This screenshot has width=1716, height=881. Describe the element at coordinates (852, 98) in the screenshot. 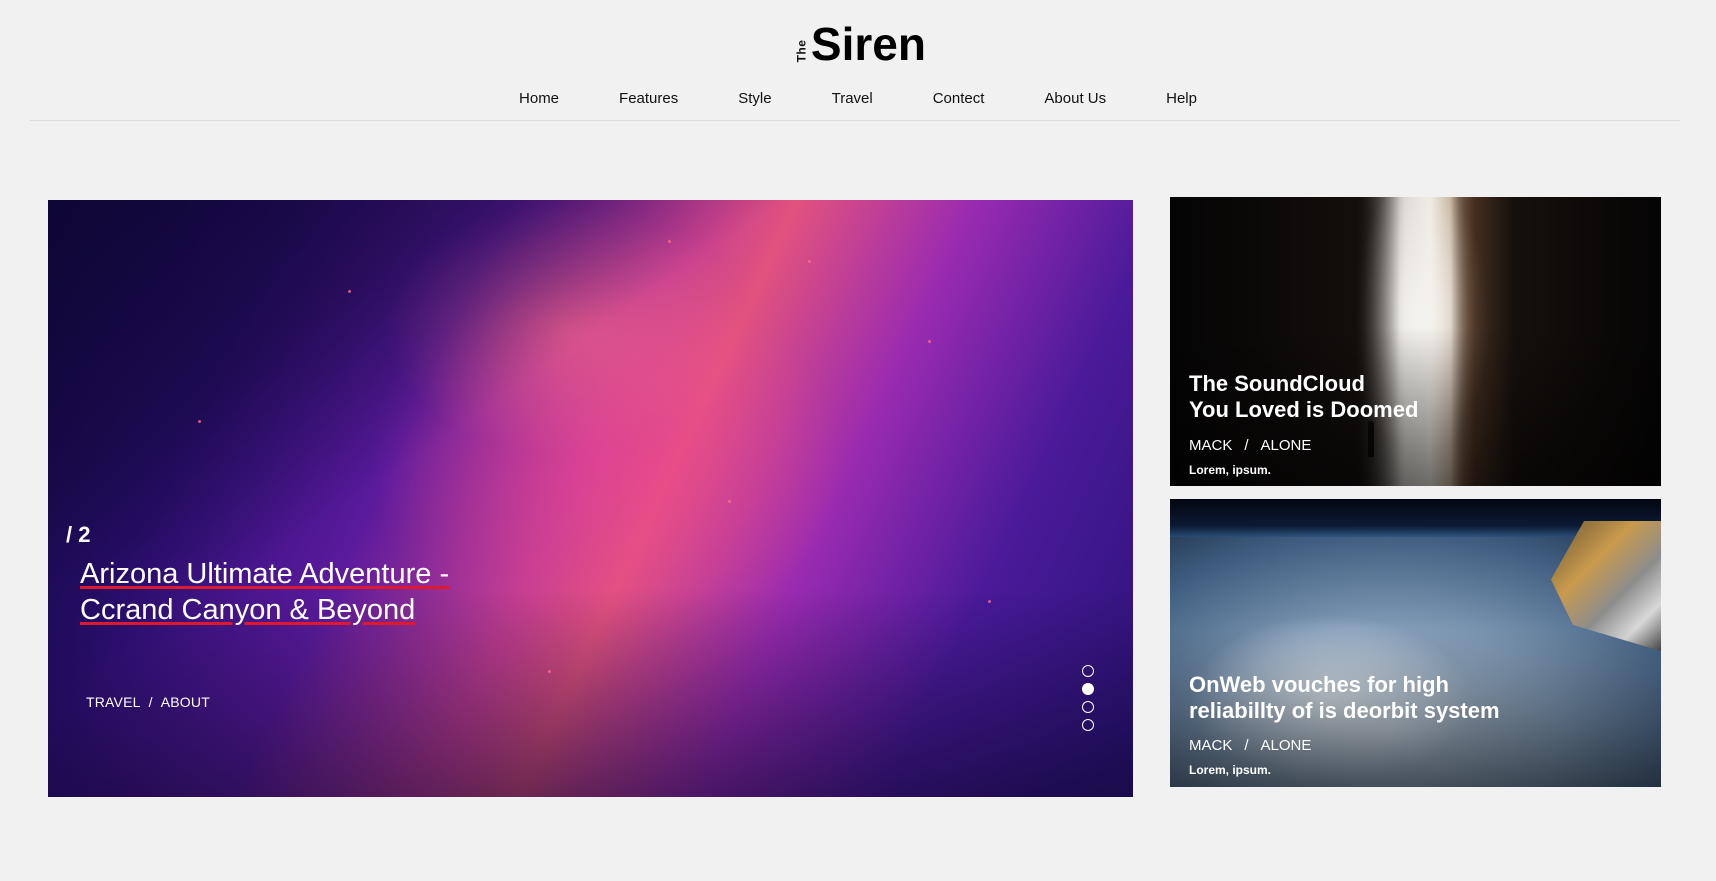

I see `nav-item-travel: Travel` at that location.